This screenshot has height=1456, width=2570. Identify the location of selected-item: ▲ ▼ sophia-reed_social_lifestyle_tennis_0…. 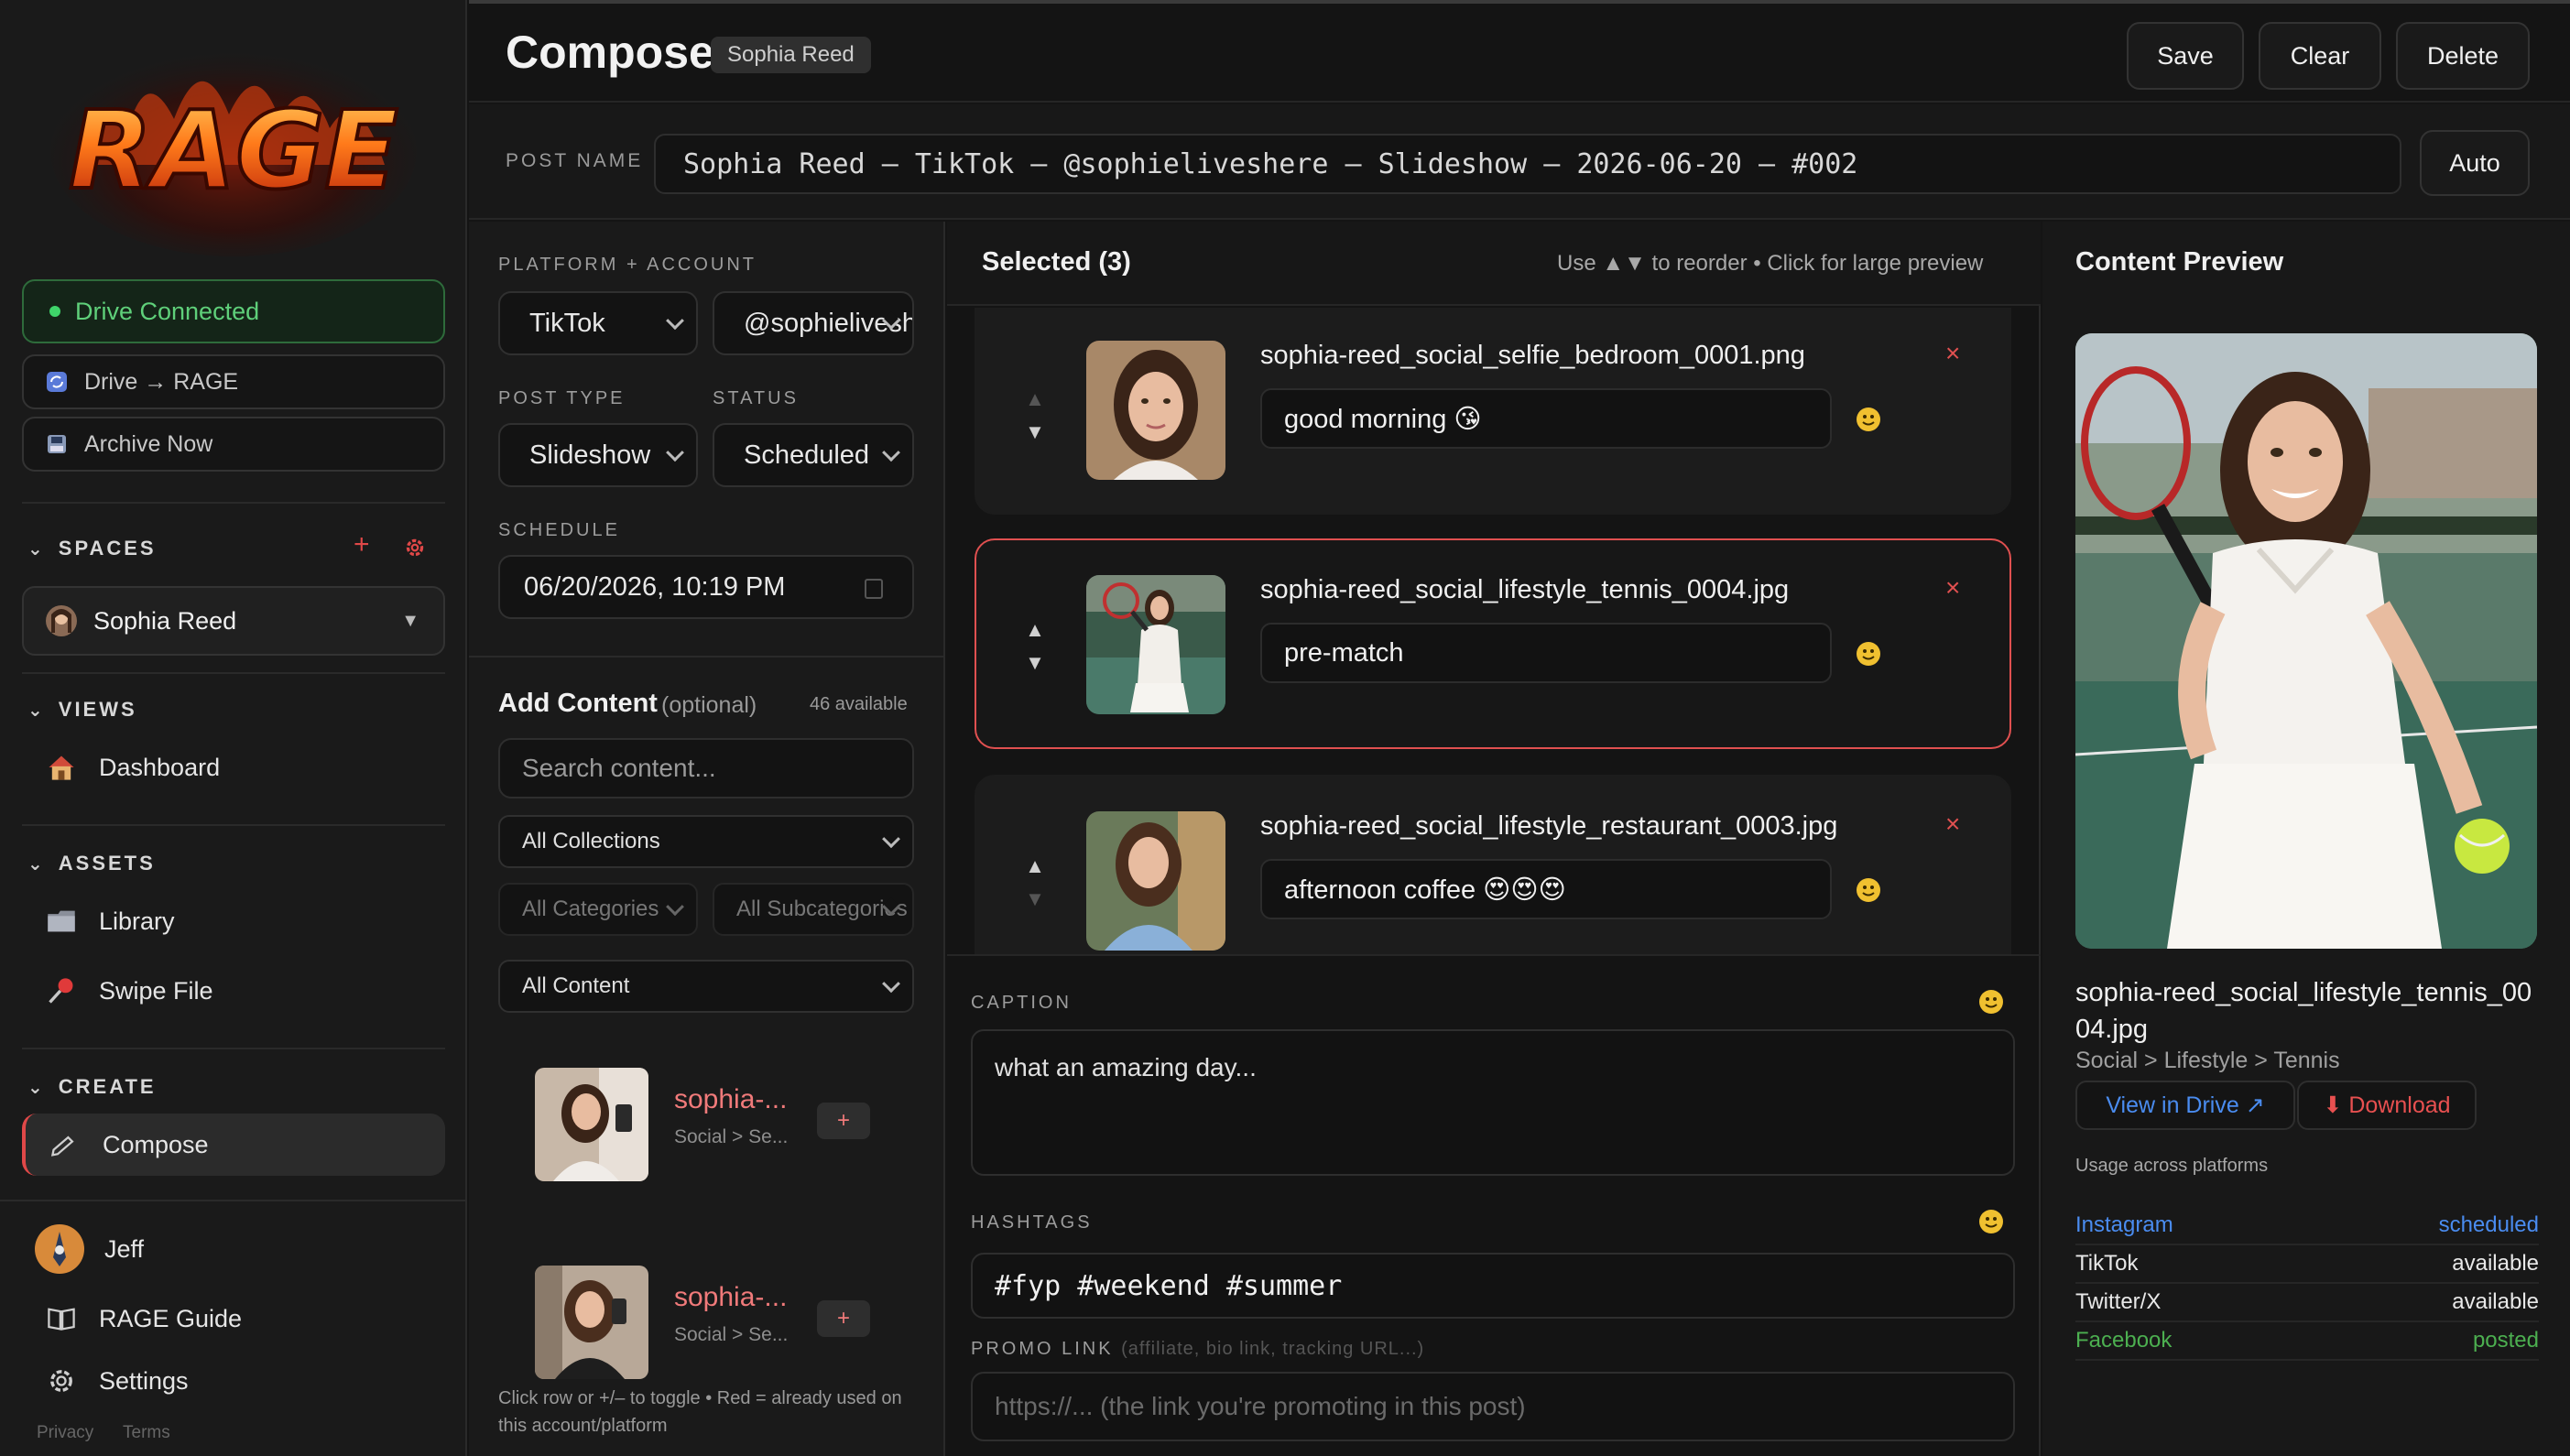
(1493, 643).